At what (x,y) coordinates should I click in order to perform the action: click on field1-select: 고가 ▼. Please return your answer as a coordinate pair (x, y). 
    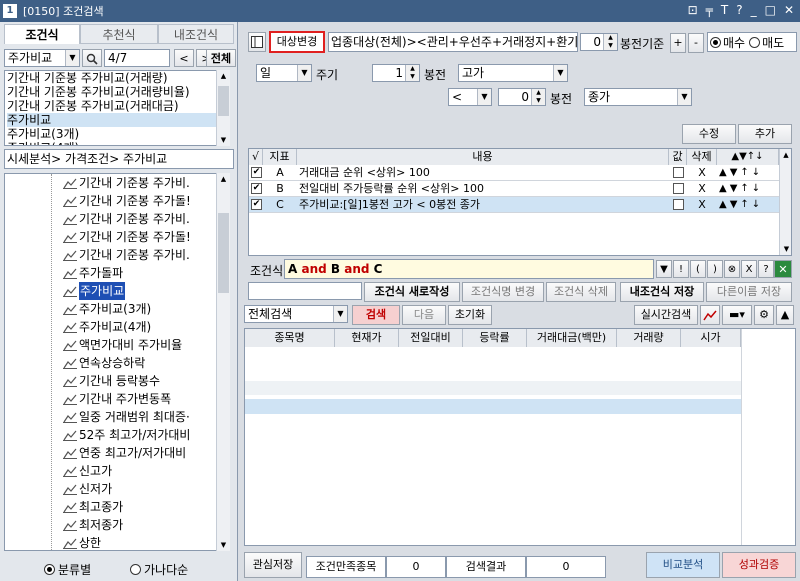
    Looking at the image, I should click on (513, 73).